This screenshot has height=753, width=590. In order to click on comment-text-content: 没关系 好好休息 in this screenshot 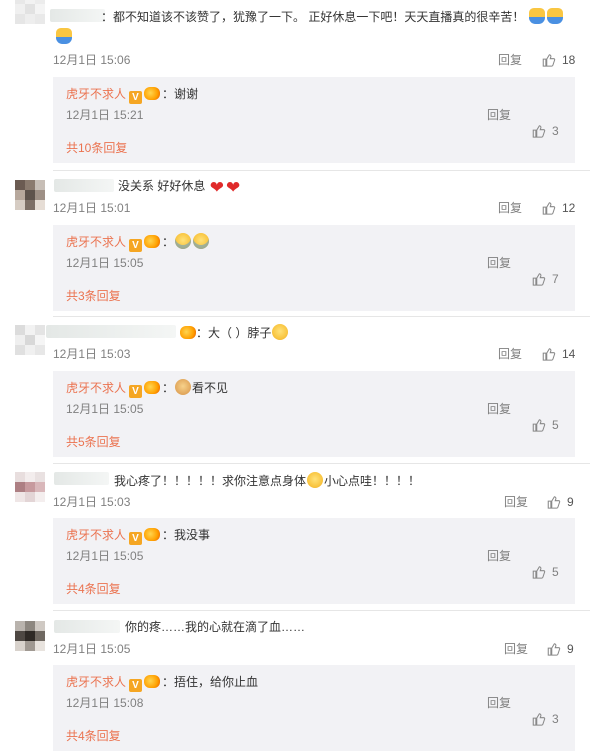, I will do `click(162, 186)`.